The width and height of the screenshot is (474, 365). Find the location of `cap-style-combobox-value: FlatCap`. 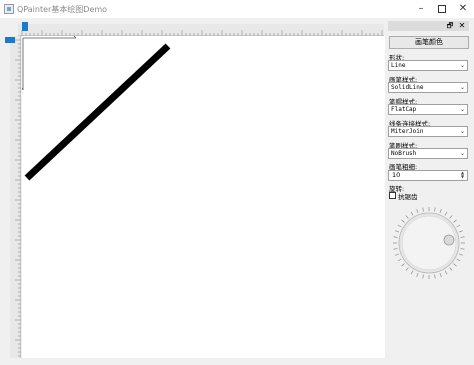

cap-style-combobox-value: FlatCap is located at coordinates (404, 109).